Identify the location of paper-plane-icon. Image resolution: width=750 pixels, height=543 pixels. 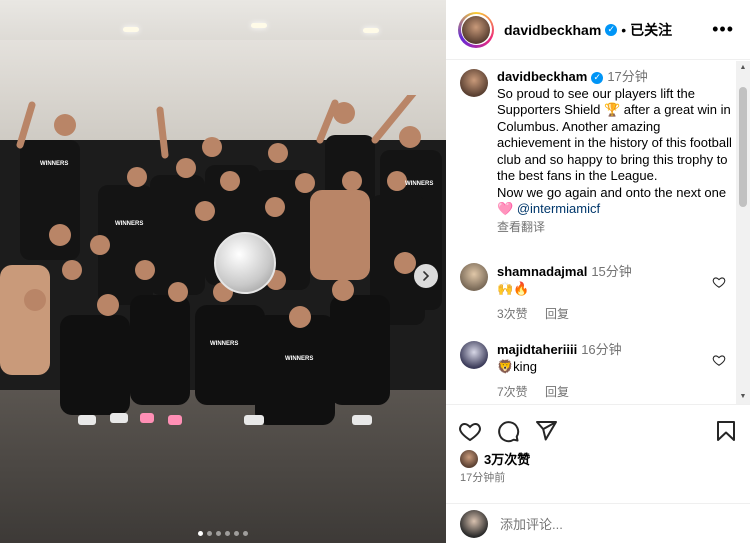
(546, 431).